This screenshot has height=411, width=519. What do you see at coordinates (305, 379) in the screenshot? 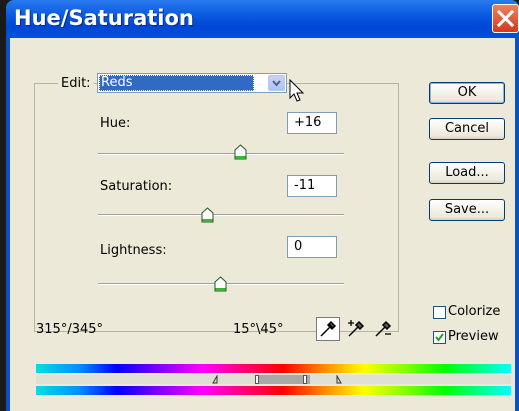
I see `range-handle-right` at bounding box center [305, 379].